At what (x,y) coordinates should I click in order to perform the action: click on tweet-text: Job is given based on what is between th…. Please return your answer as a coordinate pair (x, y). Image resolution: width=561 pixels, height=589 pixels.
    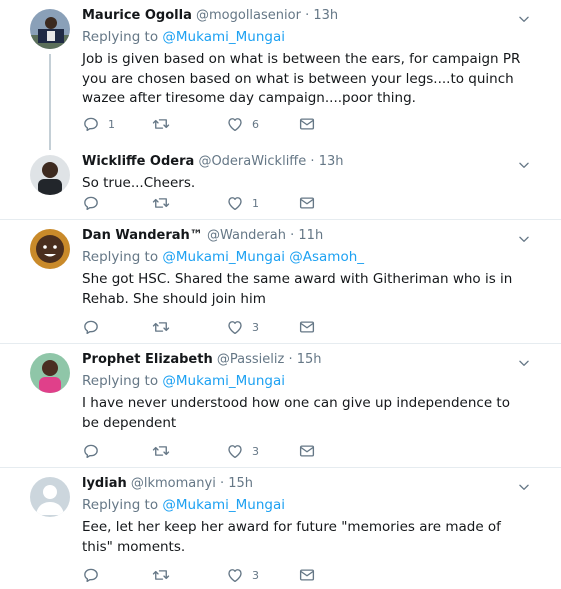
    Looking at the image, I should click on (301, 78).